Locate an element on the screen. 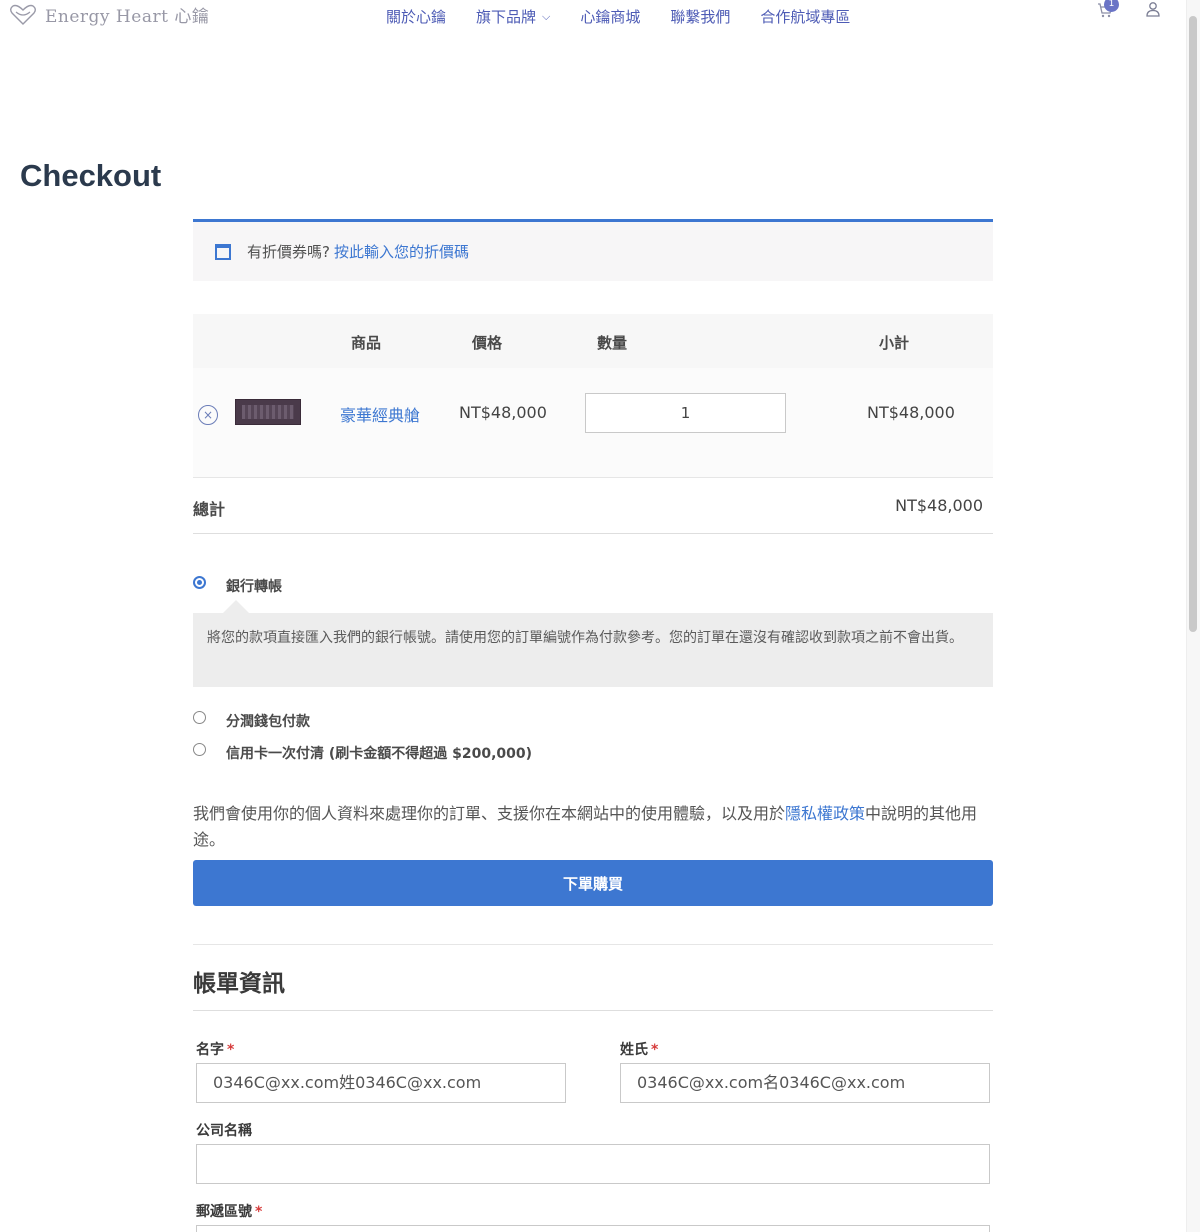 This screenshot has height=1232, width=1200. postcode-field is located at coordinates (593, 1228).